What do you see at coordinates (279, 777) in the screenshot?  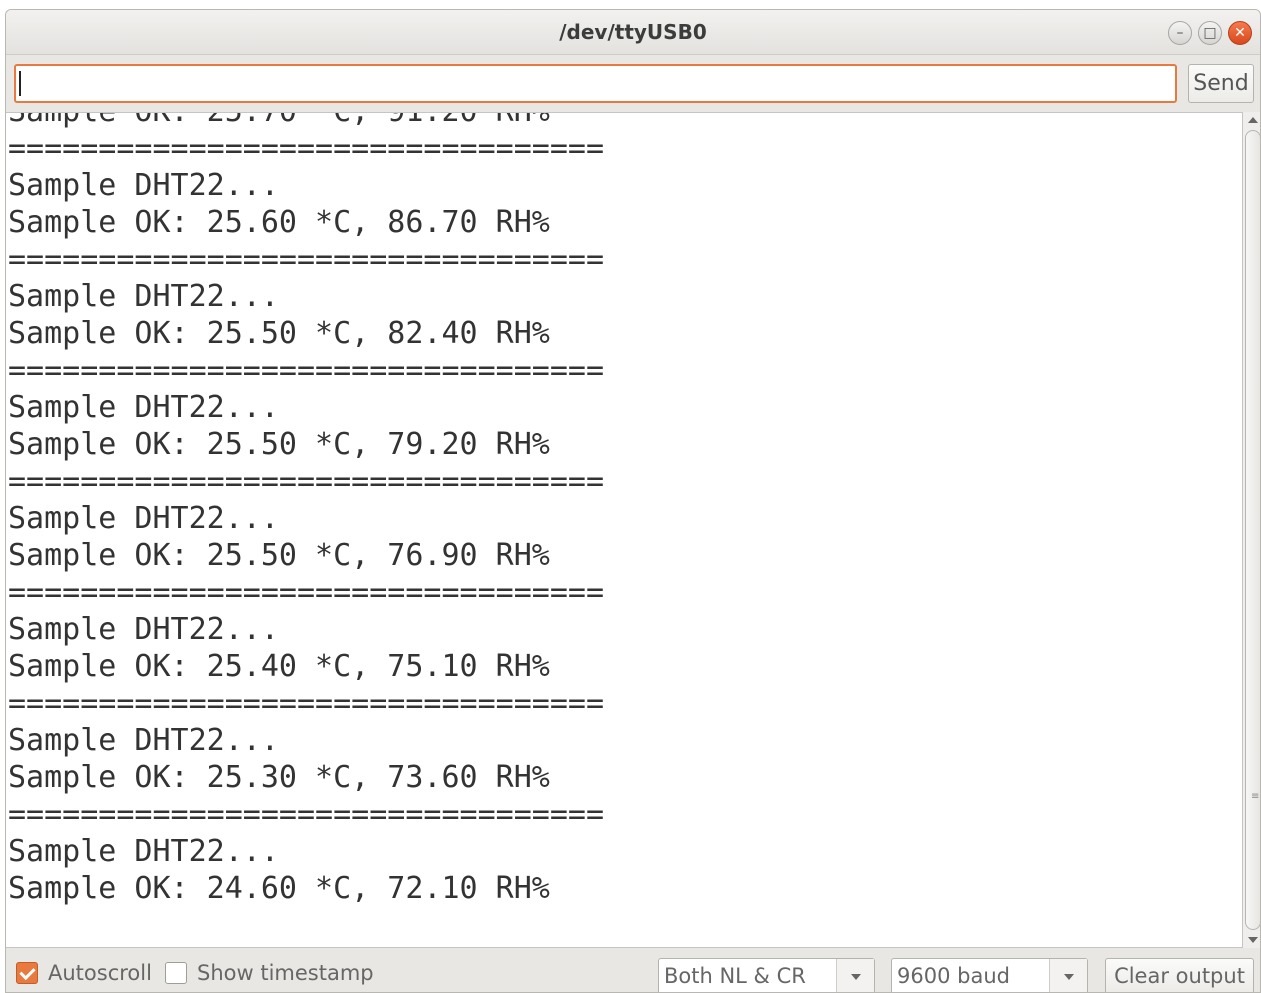 I see `output-line: Sample OK: 25.30 *C, 73.60 RH%` at bounding box center [279, 777].